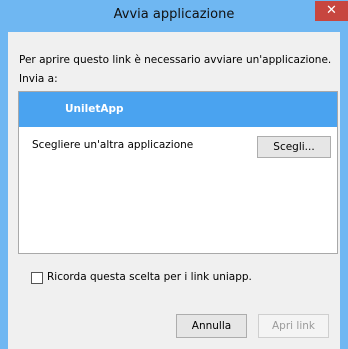 Image resolution: width=348 pixels, height=349 pixels. What do you see at coordinates (149, 277) in the screenshot?
I see `remember-label: Ricorda questa scelta per i link uniapp.` at bounding box center [149, 277].